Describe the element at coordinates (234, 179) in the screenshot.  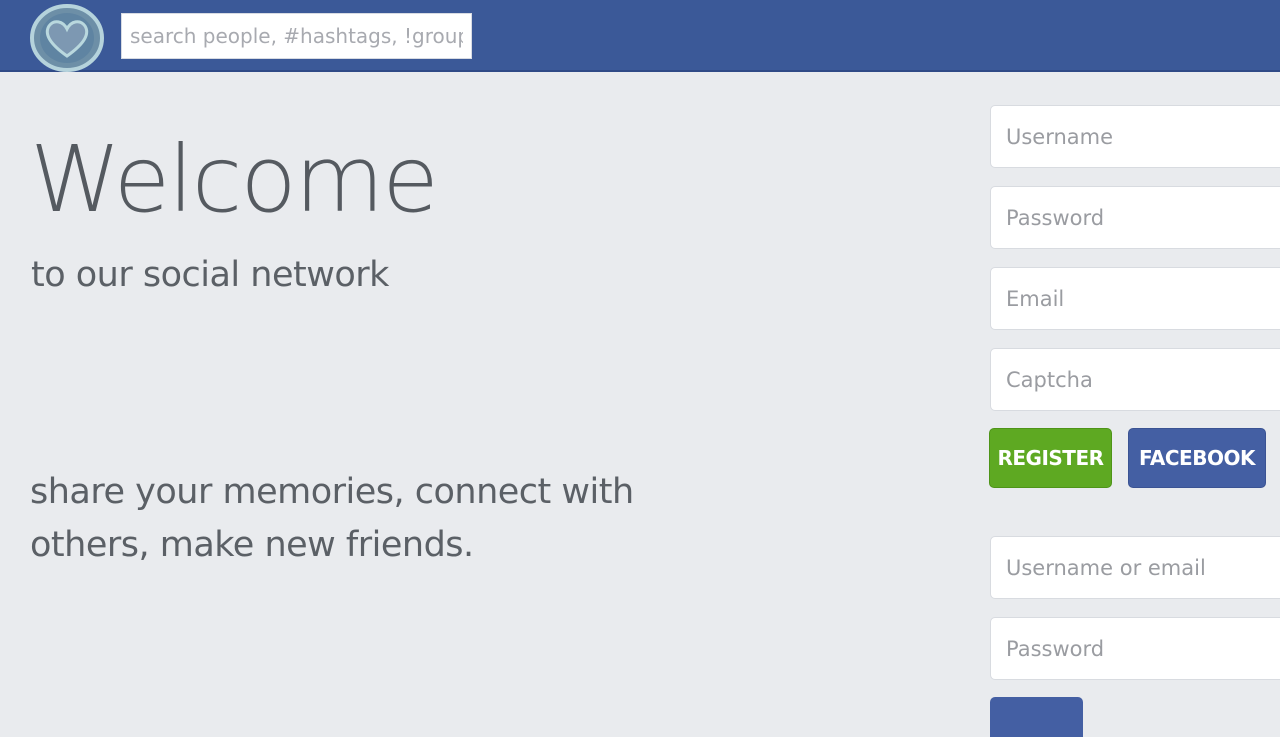
I see `welcome-heading: Welcome` at that location.